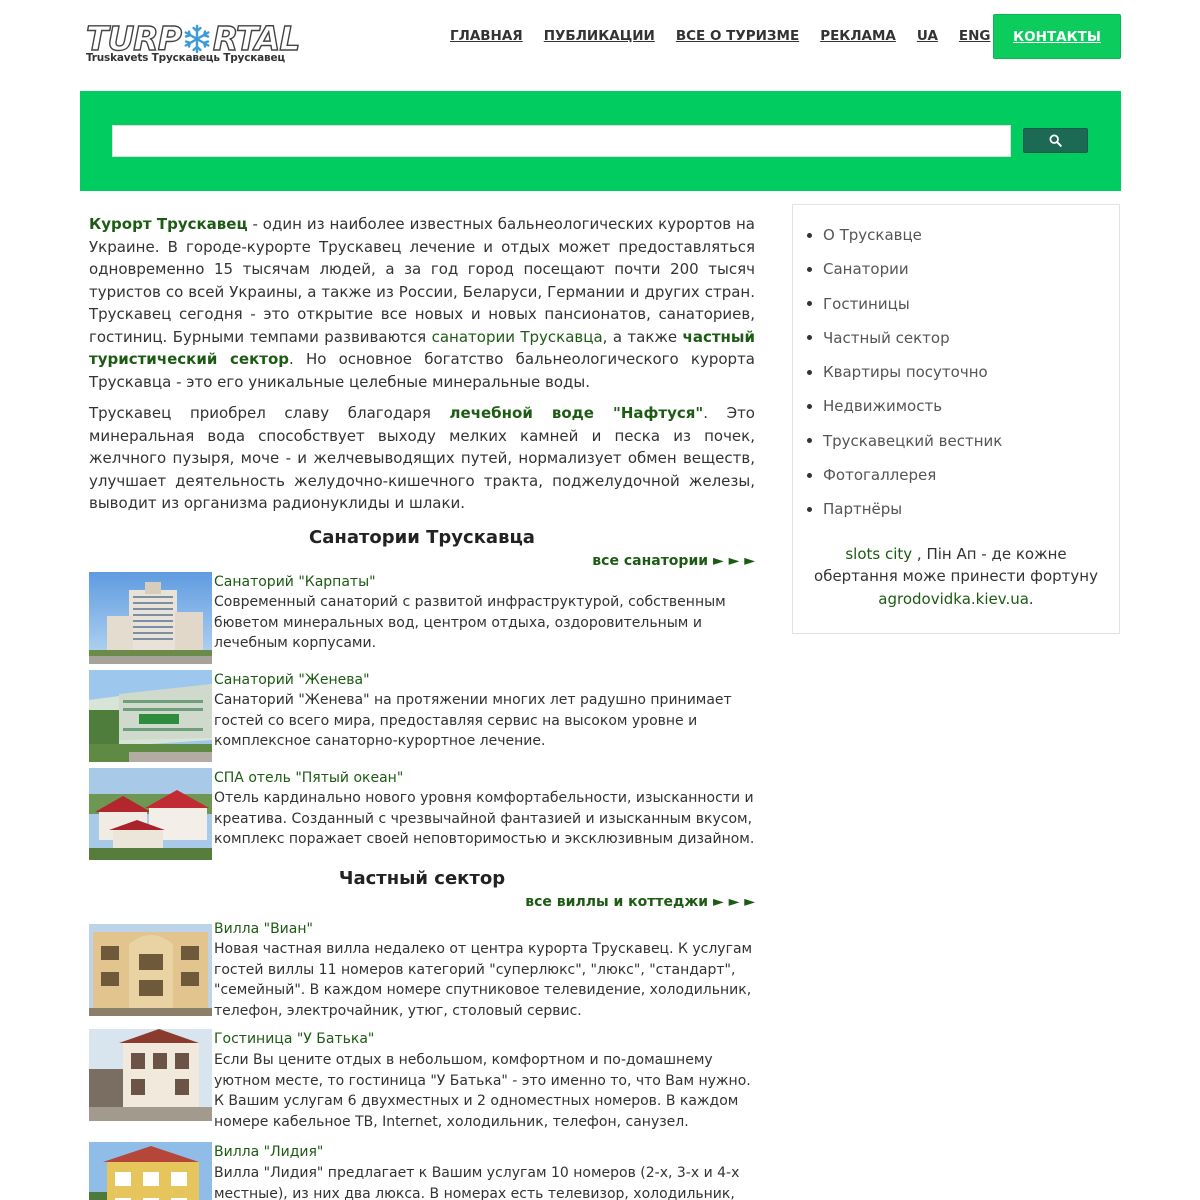 The image size is (1200, 1200). Describe the element at coordinates (862, 509) in the screenshot. I see `sidebar-link-partners: Партнёры` at that location.